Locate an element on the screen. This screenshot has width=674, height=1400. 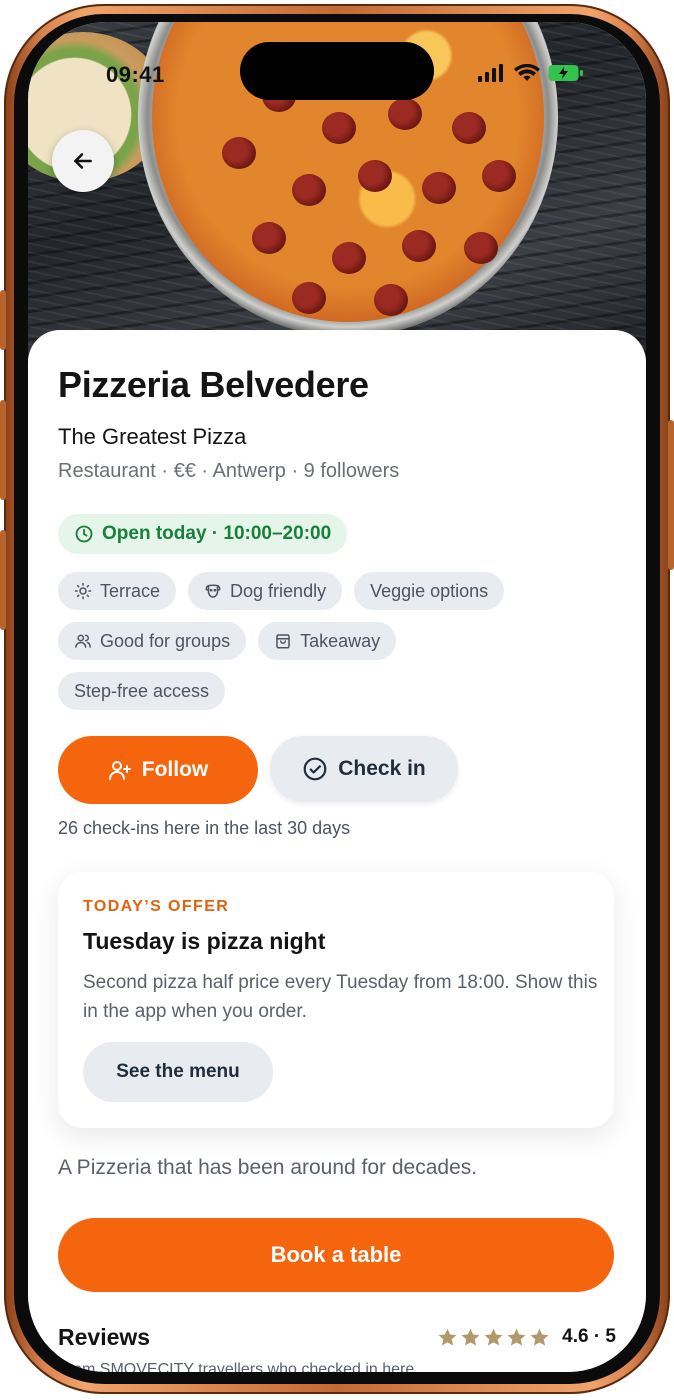
rating-summary: 4.6 · 5 is located at coordinates (526, 1337).